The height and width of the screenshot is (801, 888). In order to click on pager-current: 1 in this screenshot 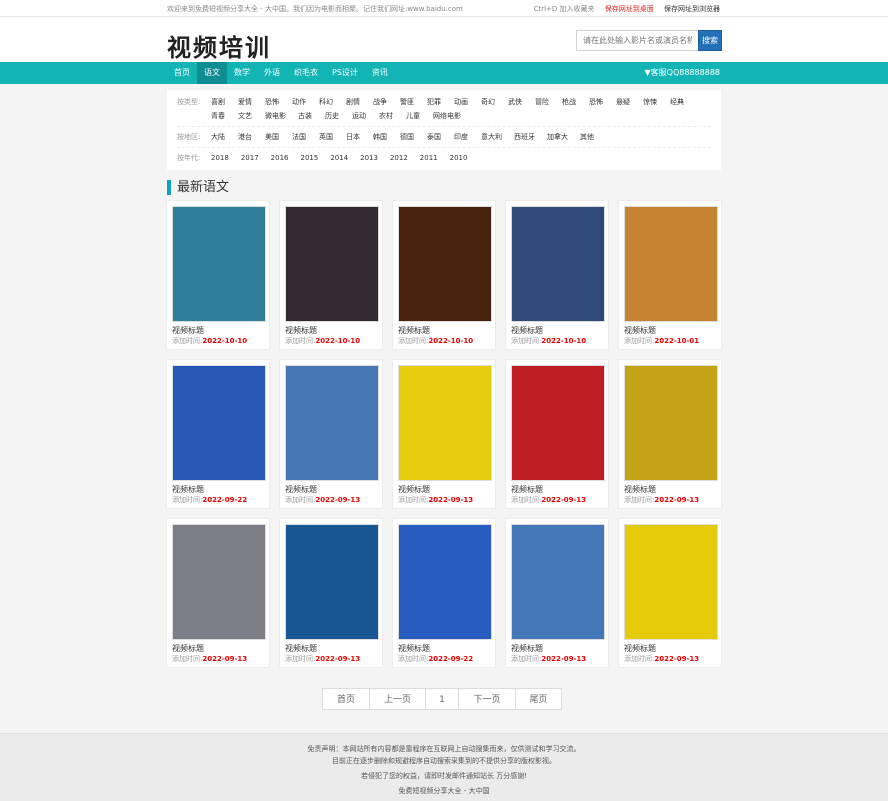, I will do `click(442, 699)`.